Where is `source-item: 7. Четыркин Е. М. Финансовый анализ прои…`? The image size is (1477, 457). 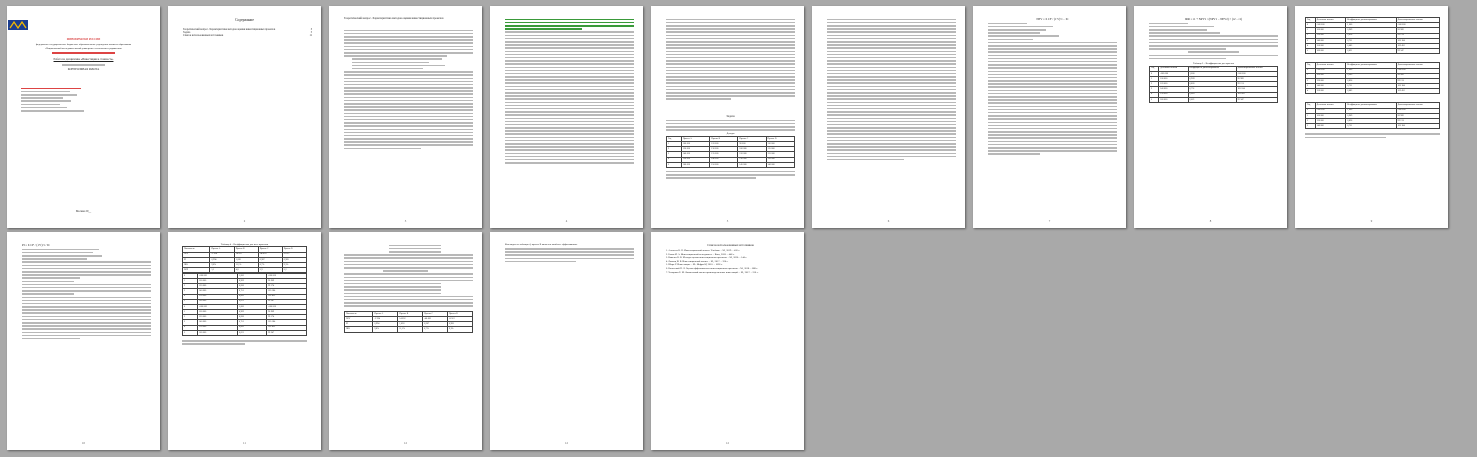
source-item: 7. Четыркин Е. М. Финансовый анализ прои… is located at coordinates (712, 272).